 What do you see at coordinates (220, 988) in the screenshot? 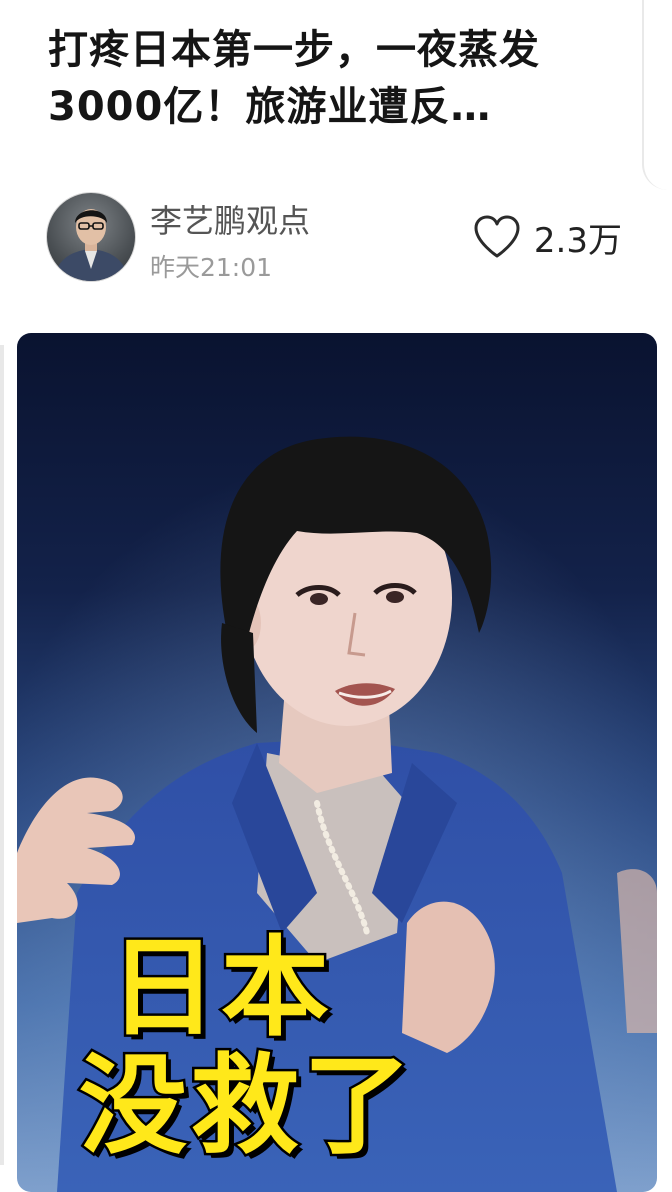
I see `cover-caption-line1: 日本` at bounding box center [220, 988].